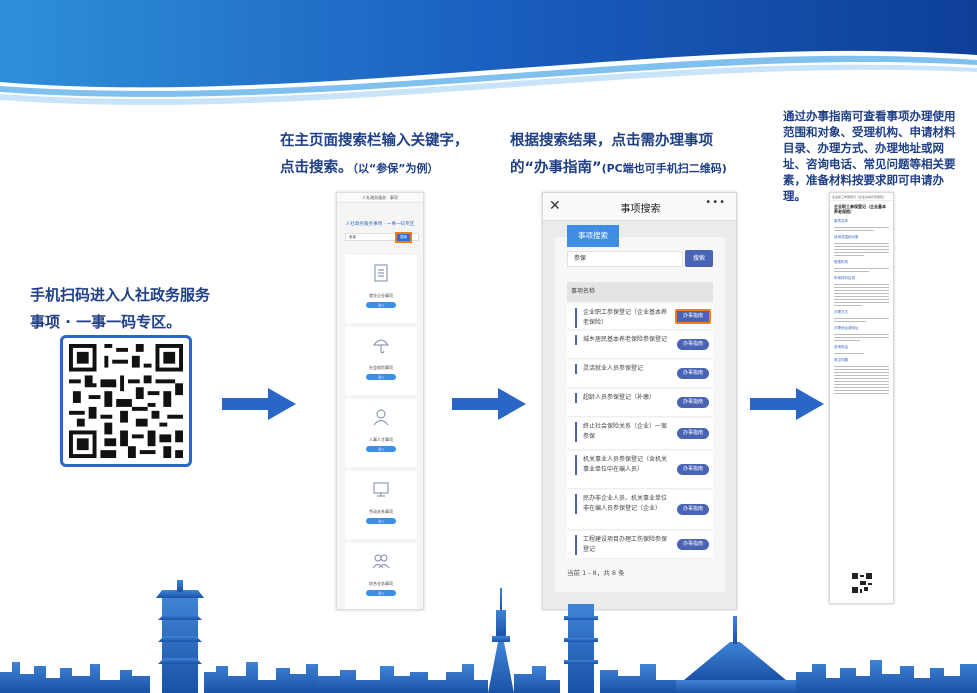 The height and width of the screenshot is (693, 977). What do you see at coordinates (381, 417) in the screenshot?
I see `person-icon` at bounding box center [381, 417].